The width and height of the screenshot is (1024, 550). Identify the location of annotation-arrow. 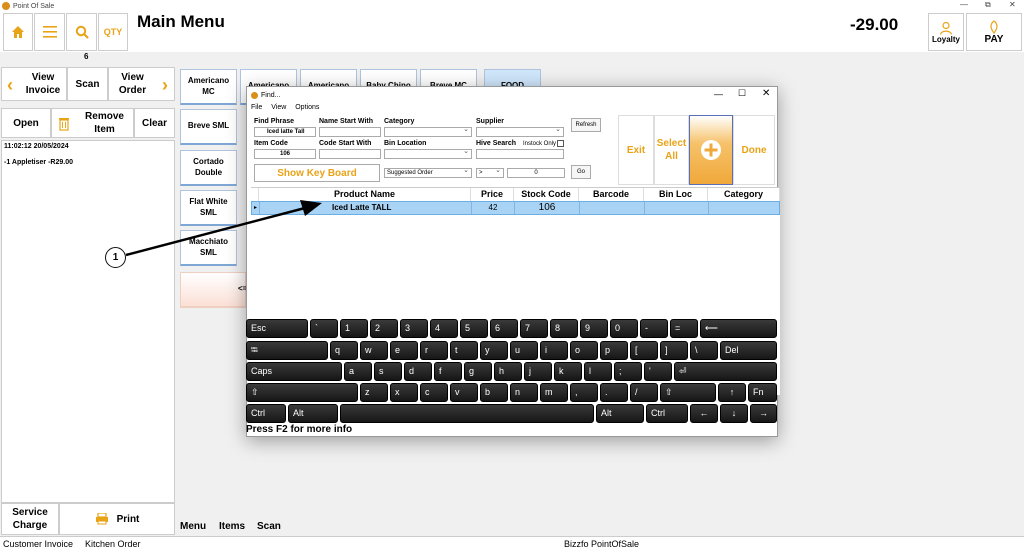
(223, 228).